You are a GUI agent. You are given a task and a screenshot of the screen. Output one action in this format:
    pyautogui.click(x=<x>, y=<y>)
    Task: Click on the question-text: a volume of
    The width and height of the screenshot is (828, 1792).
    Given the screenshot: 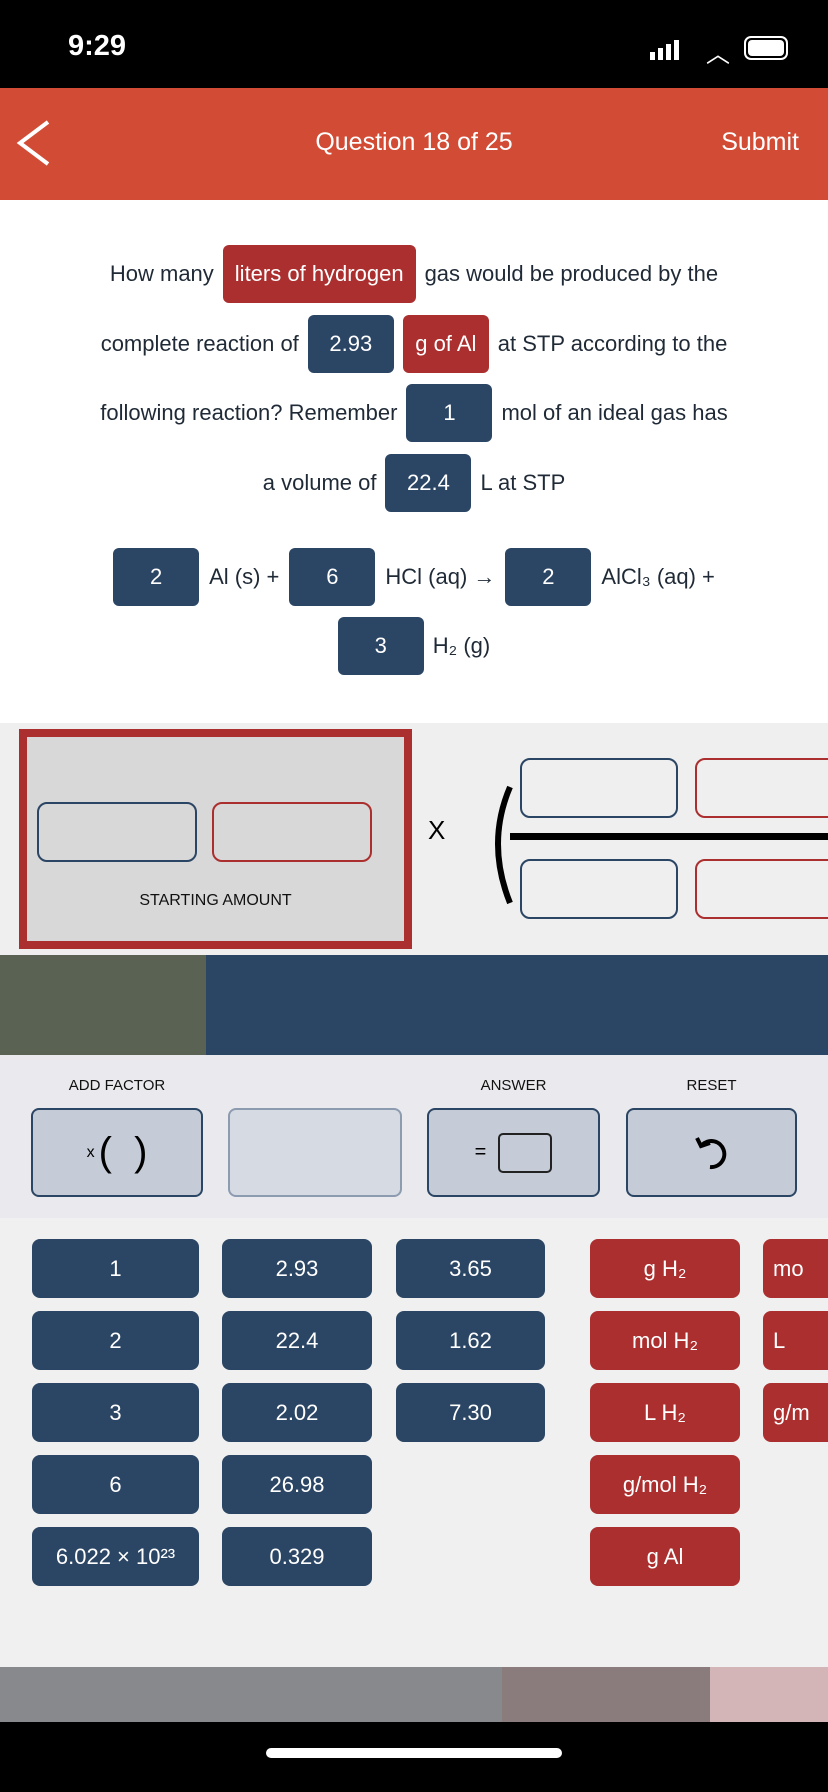 What is the action you would take?
    pyautogui.click(x=319, y=482)
    